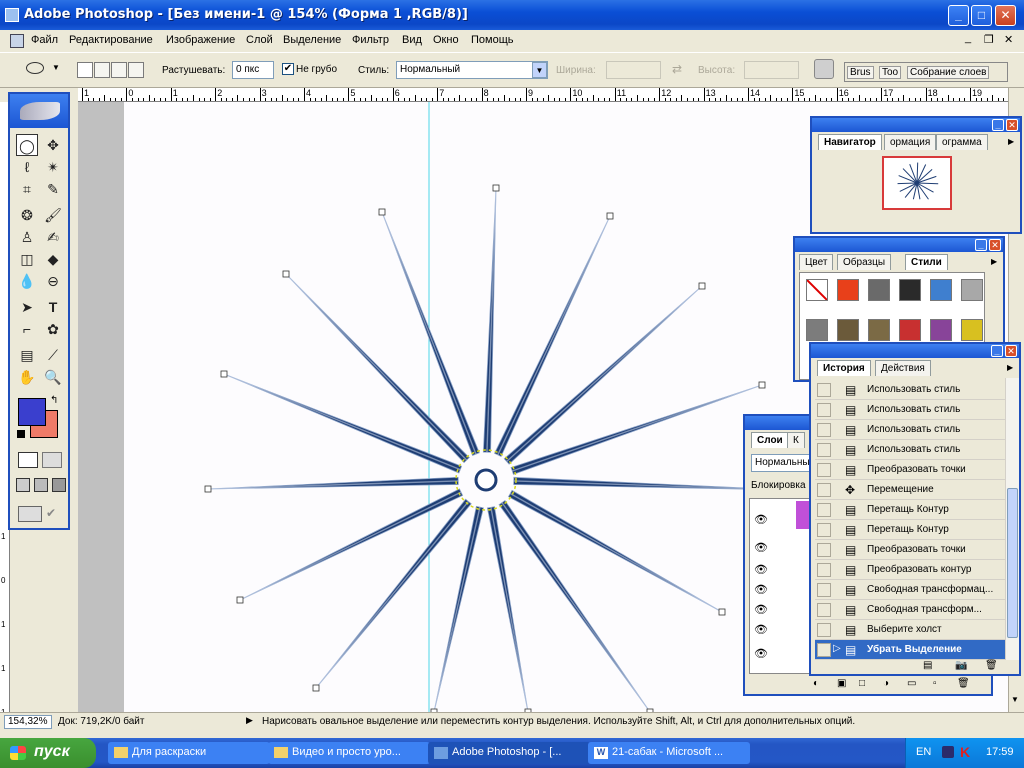 The height and width of the screenshot is (768, 1024). What do you see at coordinates (817, 290) in the screenshot?
I see `no-style-swatch` at bounding box center [817, 290].